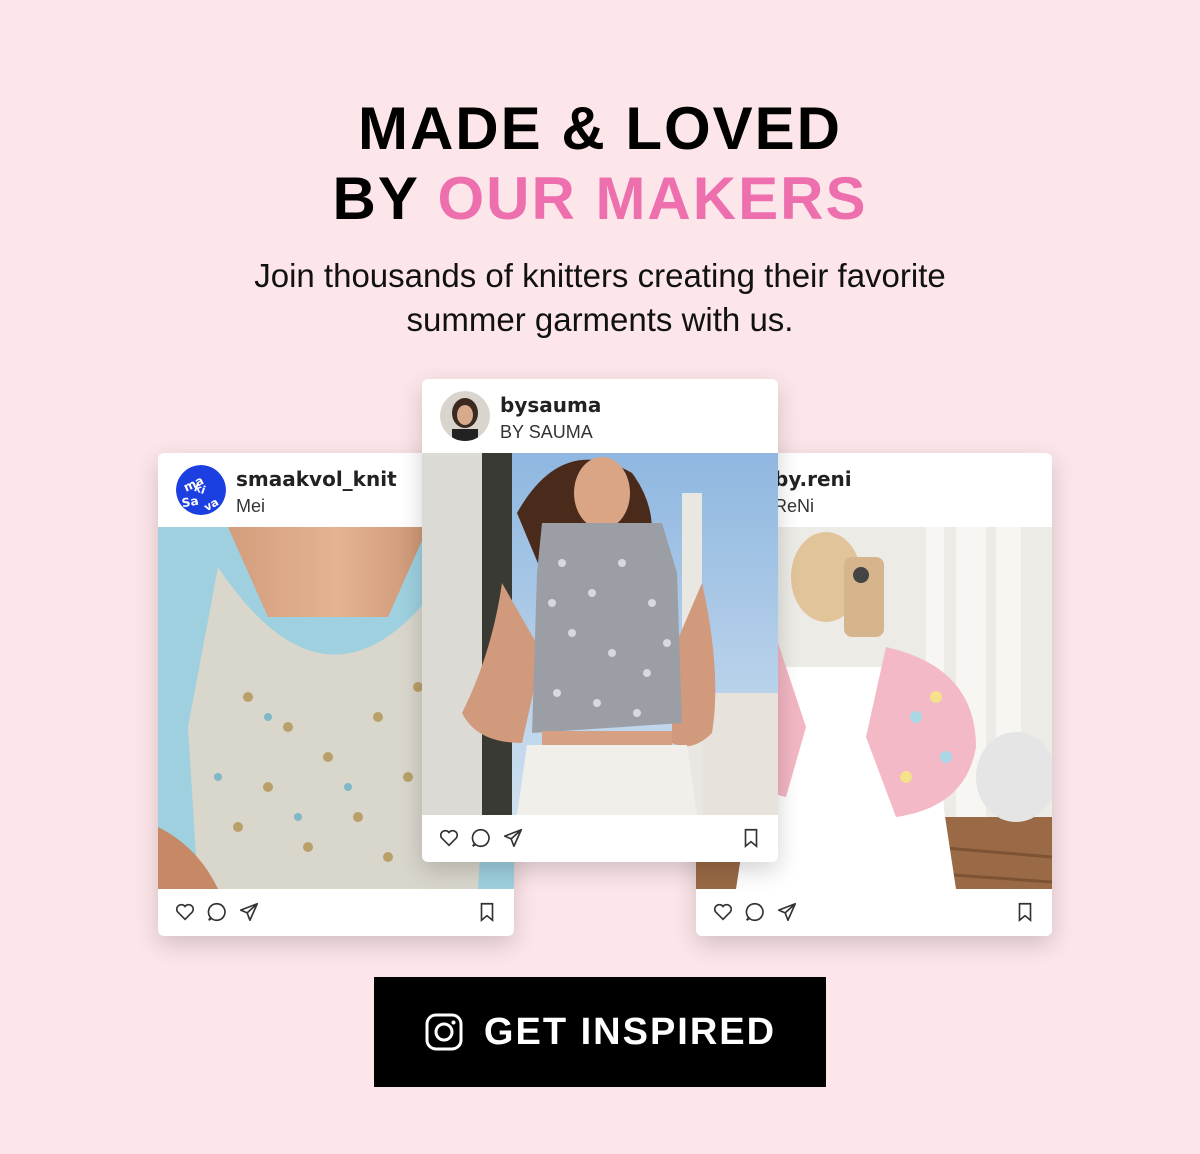 Image resolution: width=1200 pixels, height=1154 pixels. I want to click on svg-text: Sa, so click(190, 502).